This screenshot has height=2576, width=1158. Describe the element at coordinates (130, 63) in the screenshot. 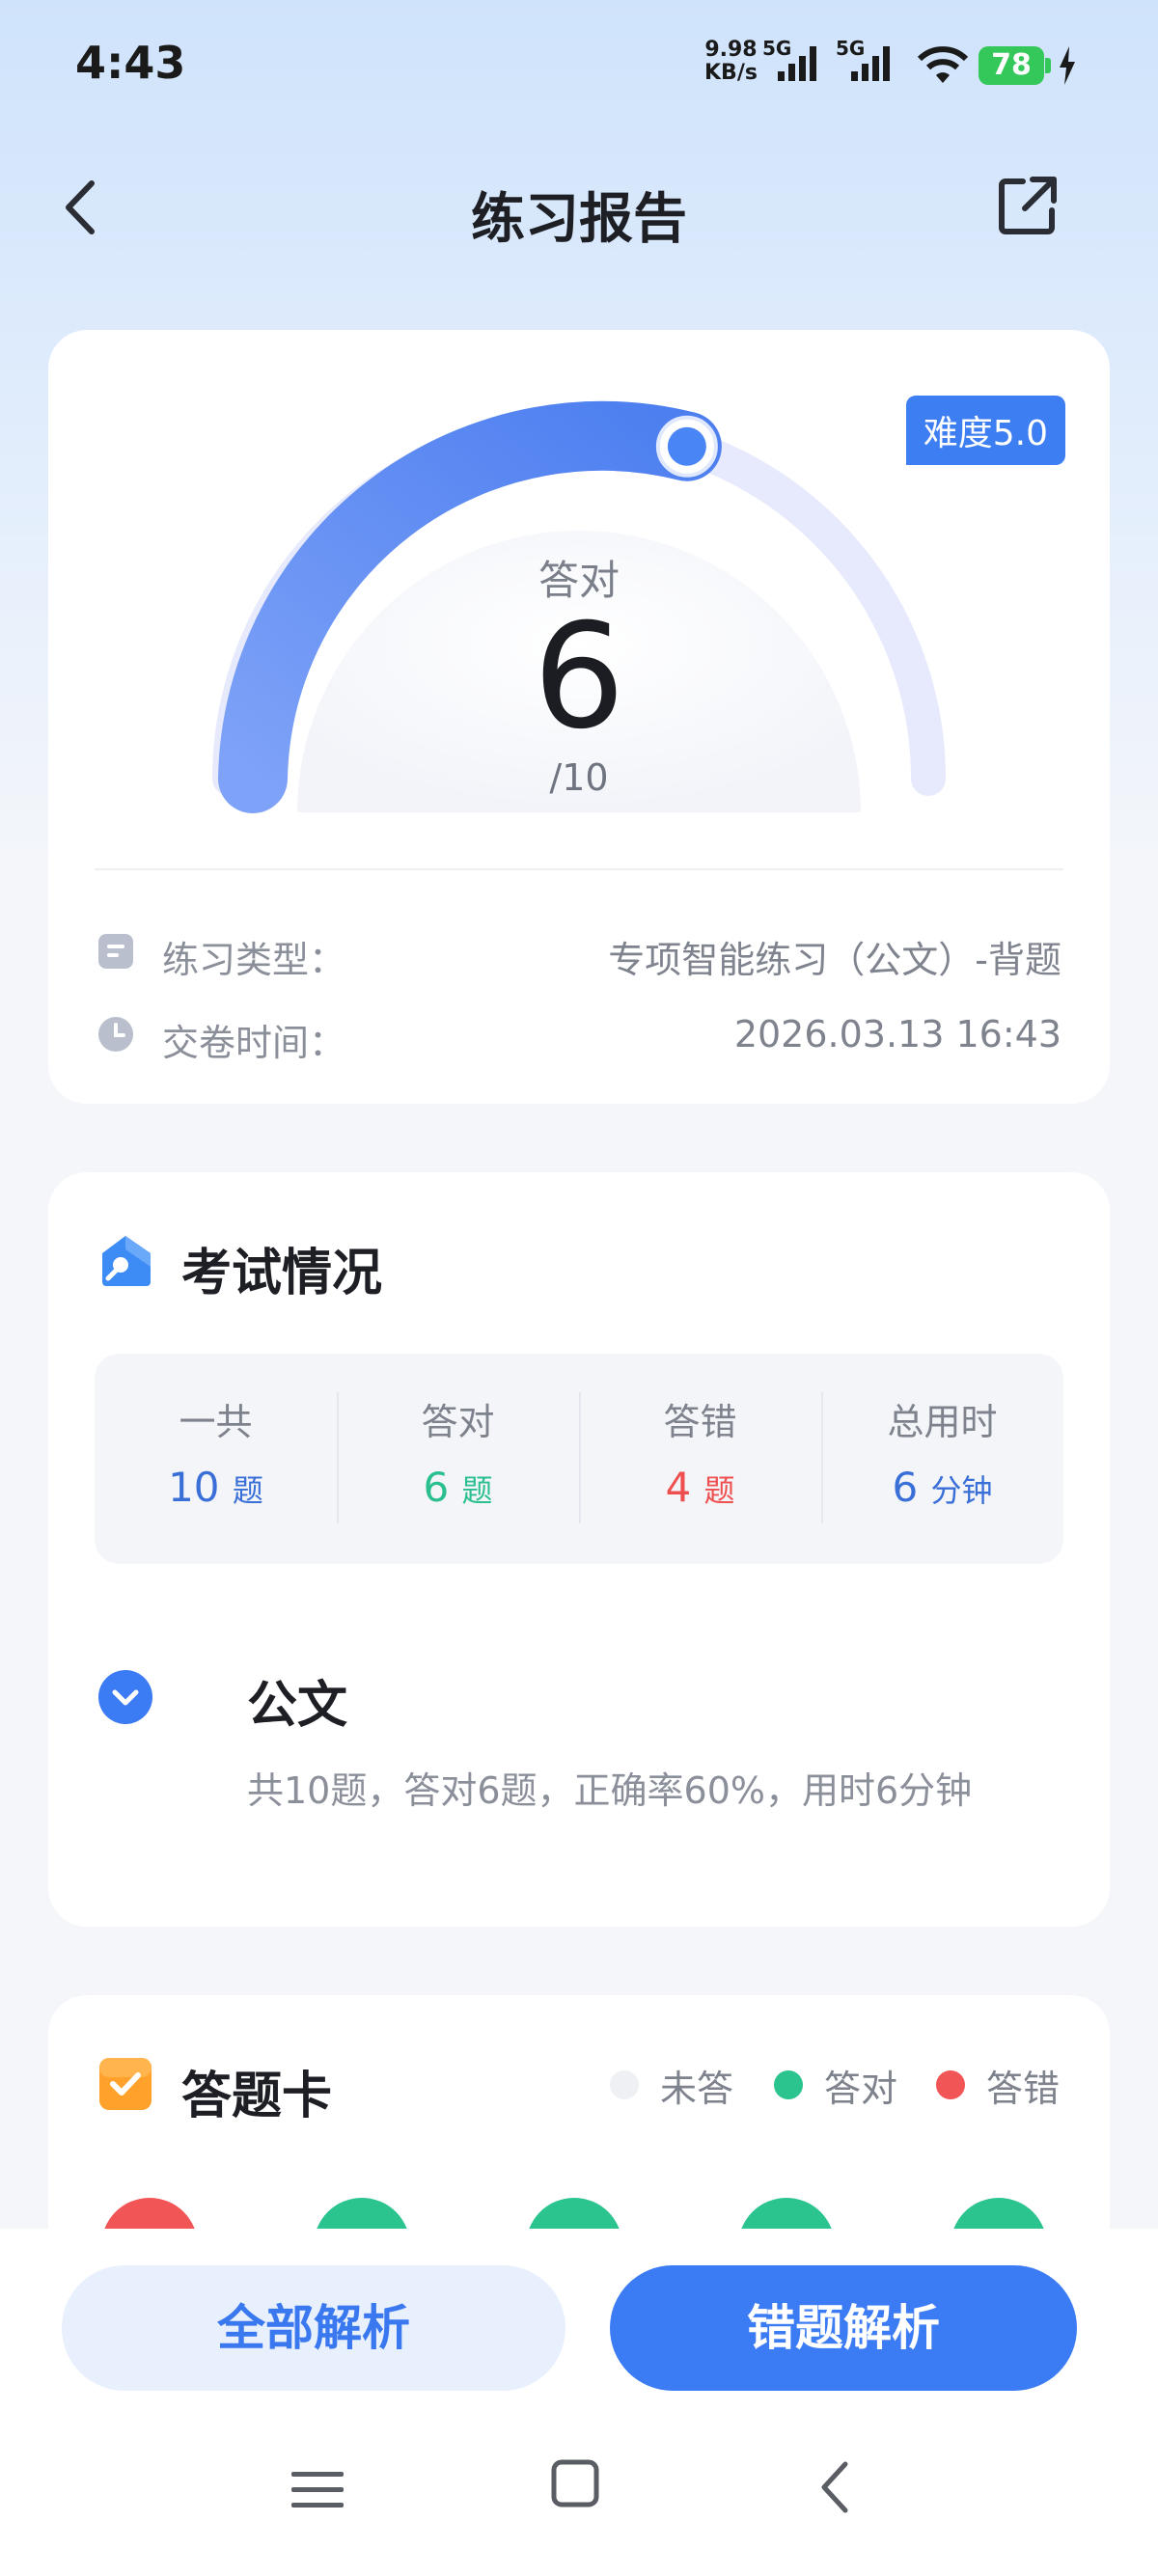

I see `status-time: 4:43` at that location.